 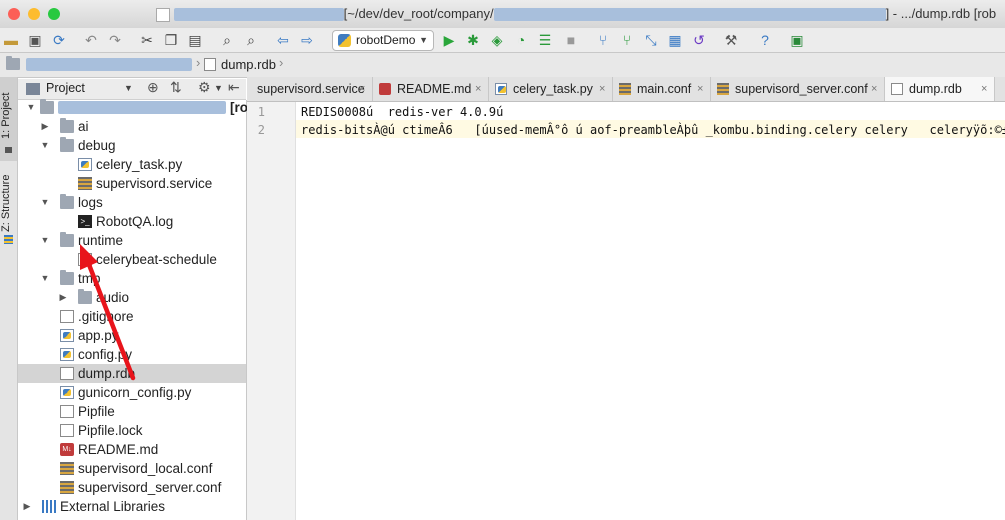 What do you see at coordinates (59, 40) in the screenshot?
I see `sync-icon: ⟳` at bounding box center [59, 40].